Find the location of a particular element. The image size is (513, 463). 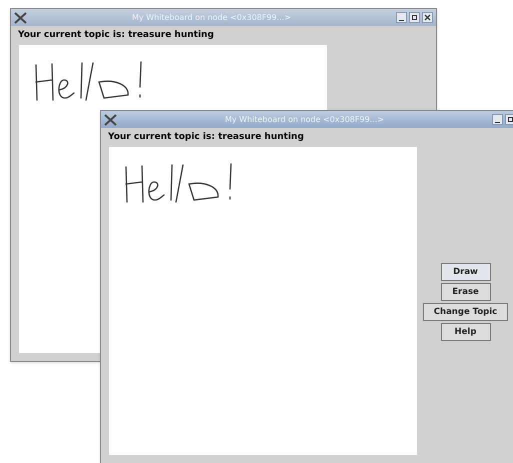

close-icon is located at coordinates (427, 17).